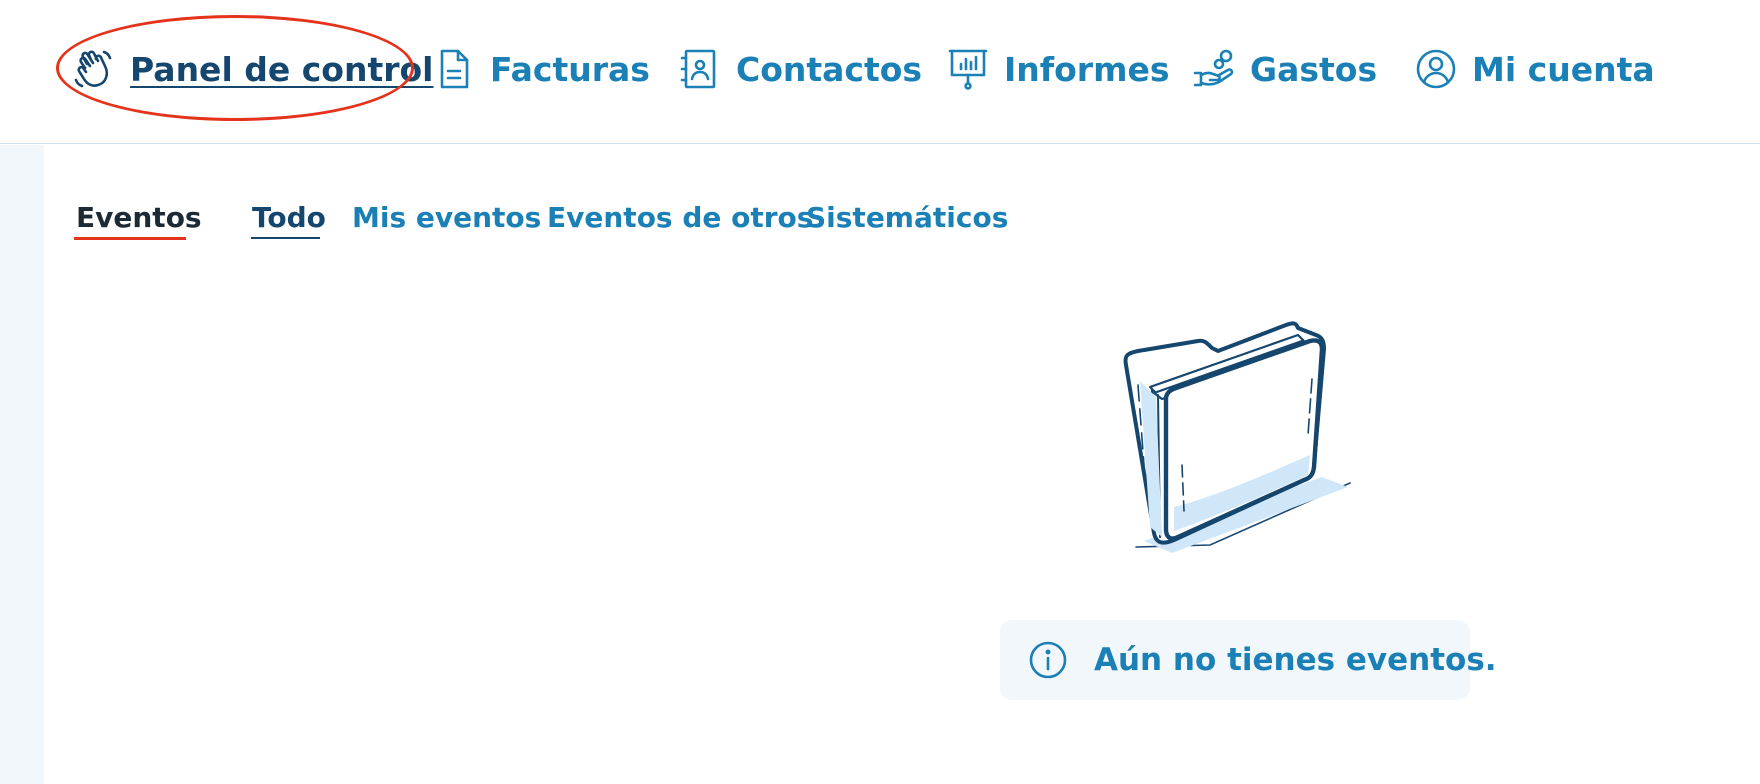 The height and width of the screenshot is (784, 1760). I want to click on tab-sistematicos: Sistemáticos, so click(907, 217).